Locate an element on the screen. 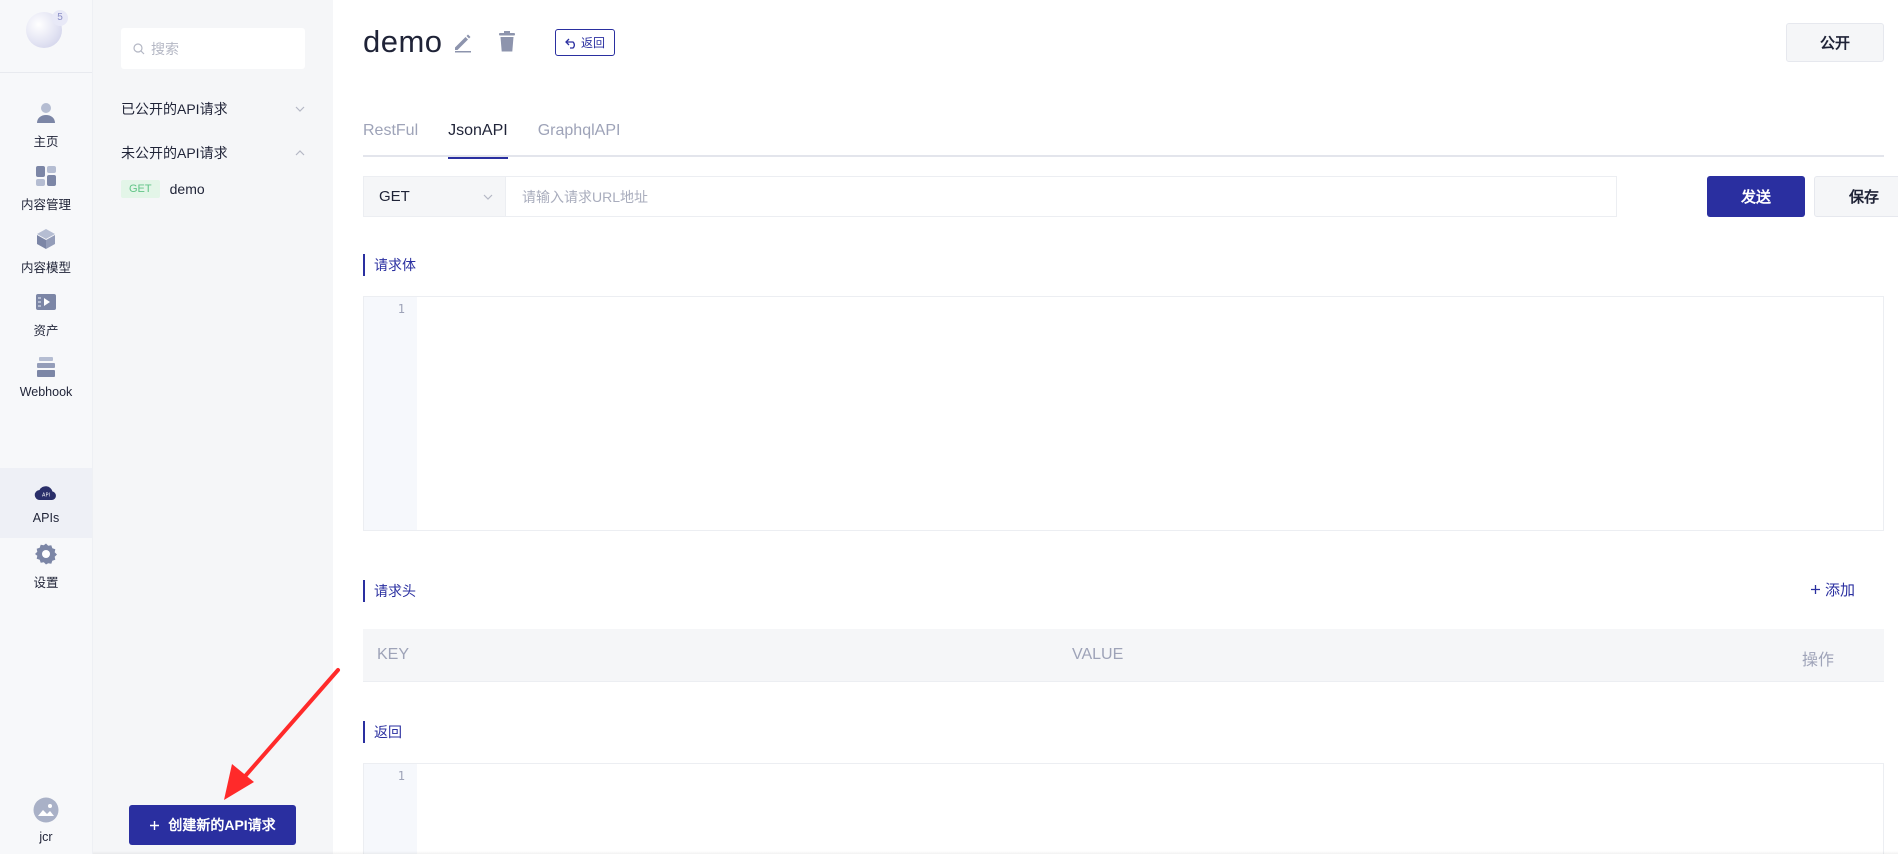  response-editor: 1 is located at coordinates (1123, 808).